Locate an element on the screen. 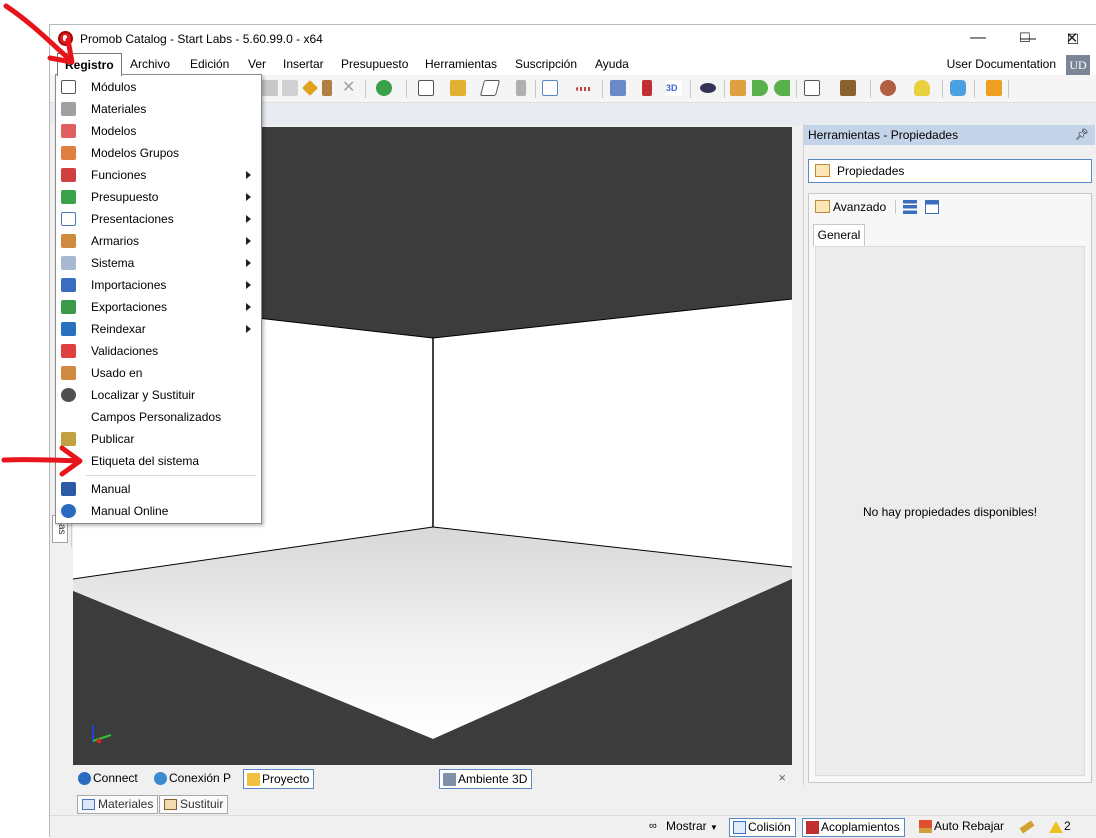 This screenshot has width=1096, height=838. menu-item-importaciones: Importaciones is located at coordinates (158, 285).